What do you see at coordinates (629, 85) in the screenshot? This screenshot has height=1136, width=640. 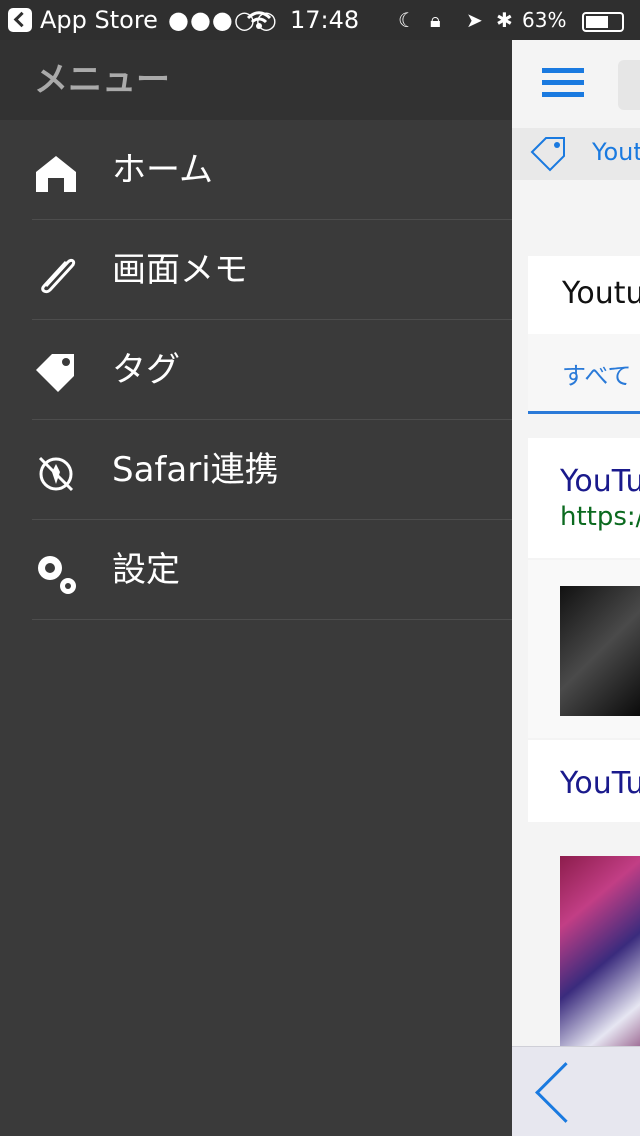 I see `top-bar-button` at bounding box center [629, 85].